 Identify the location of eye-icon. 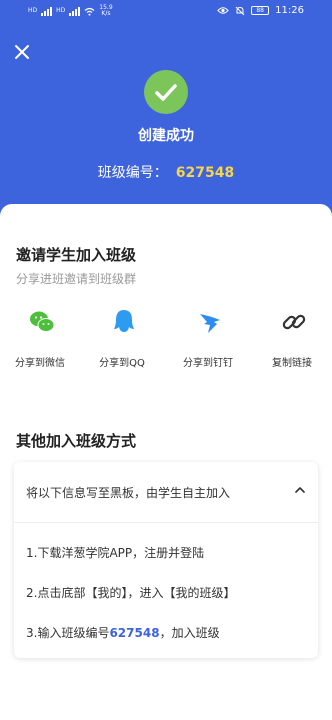
(223, 10).